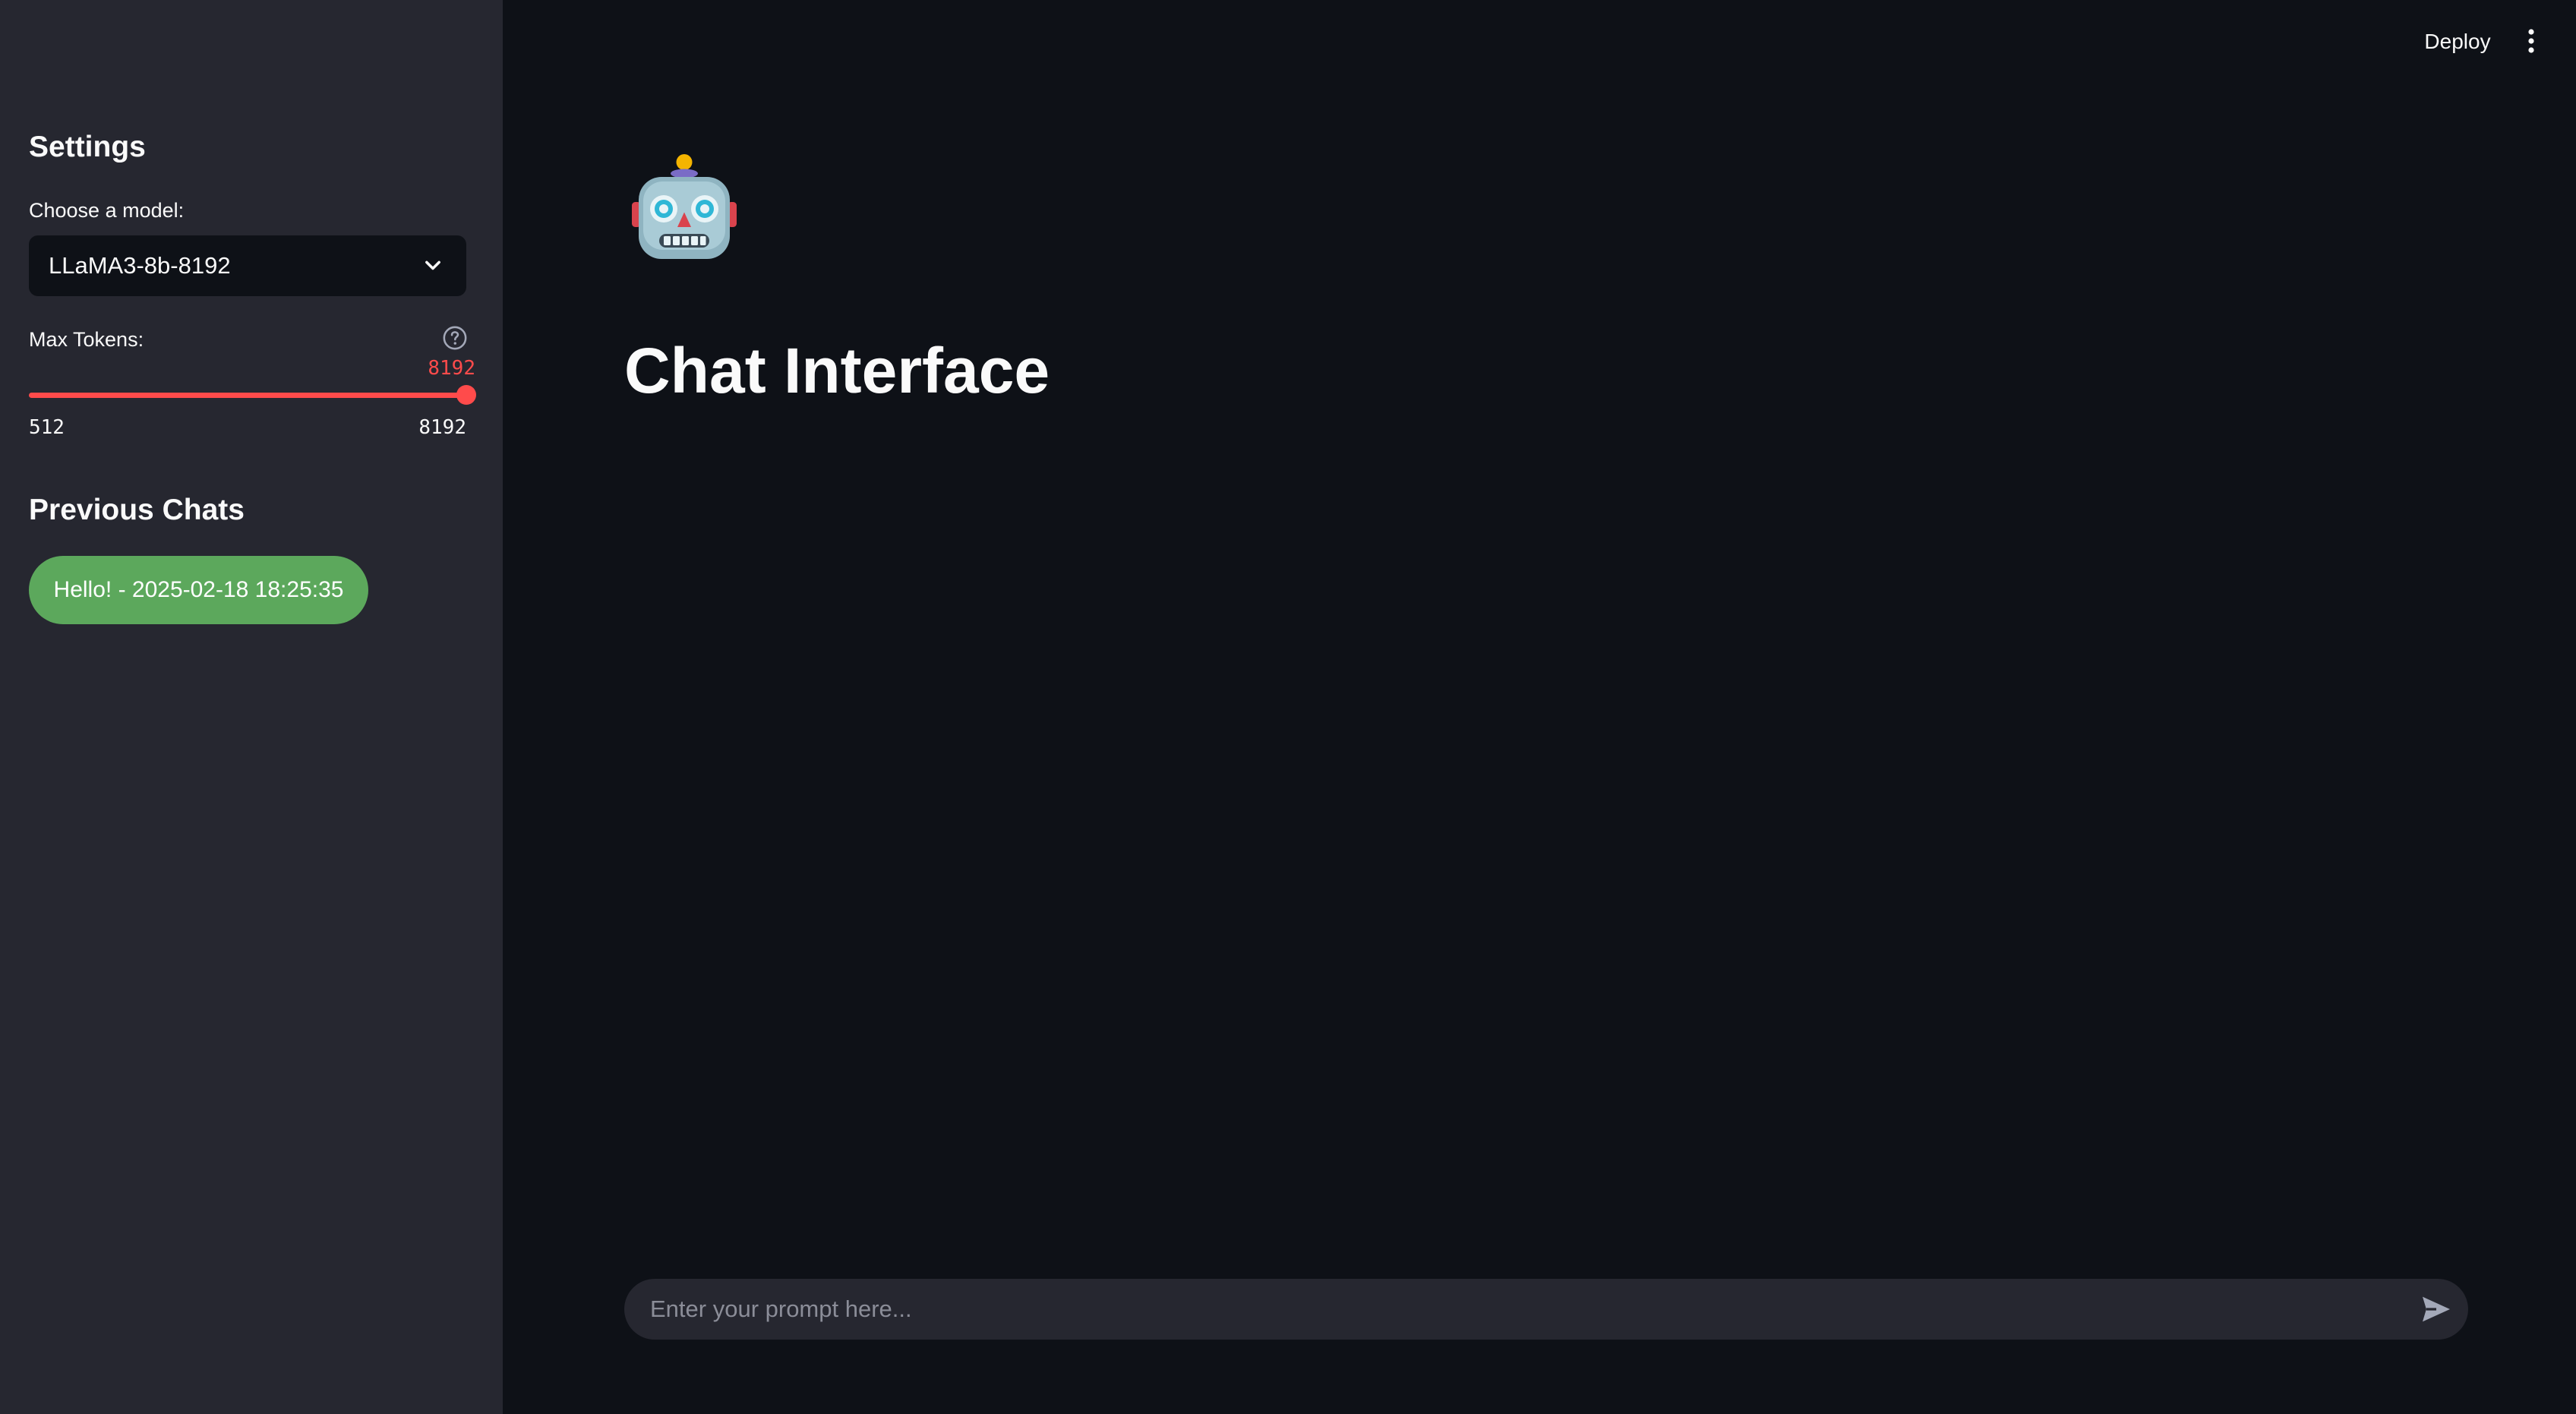  I want to click on settings-heading: Settings, so click(87, 147).